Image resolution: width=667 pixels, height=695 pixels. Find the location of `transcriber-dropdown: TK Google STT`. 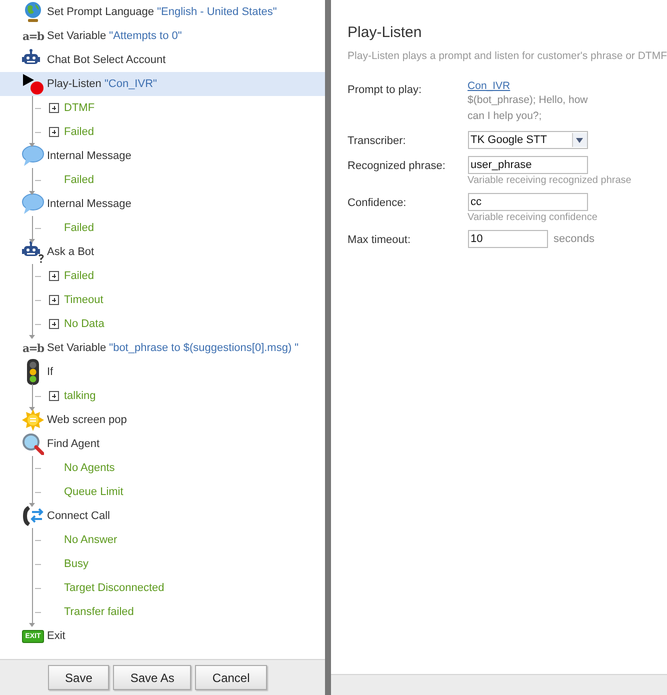

transcriber-dropdown: TK Google STT is located at coordinates (528, 140).